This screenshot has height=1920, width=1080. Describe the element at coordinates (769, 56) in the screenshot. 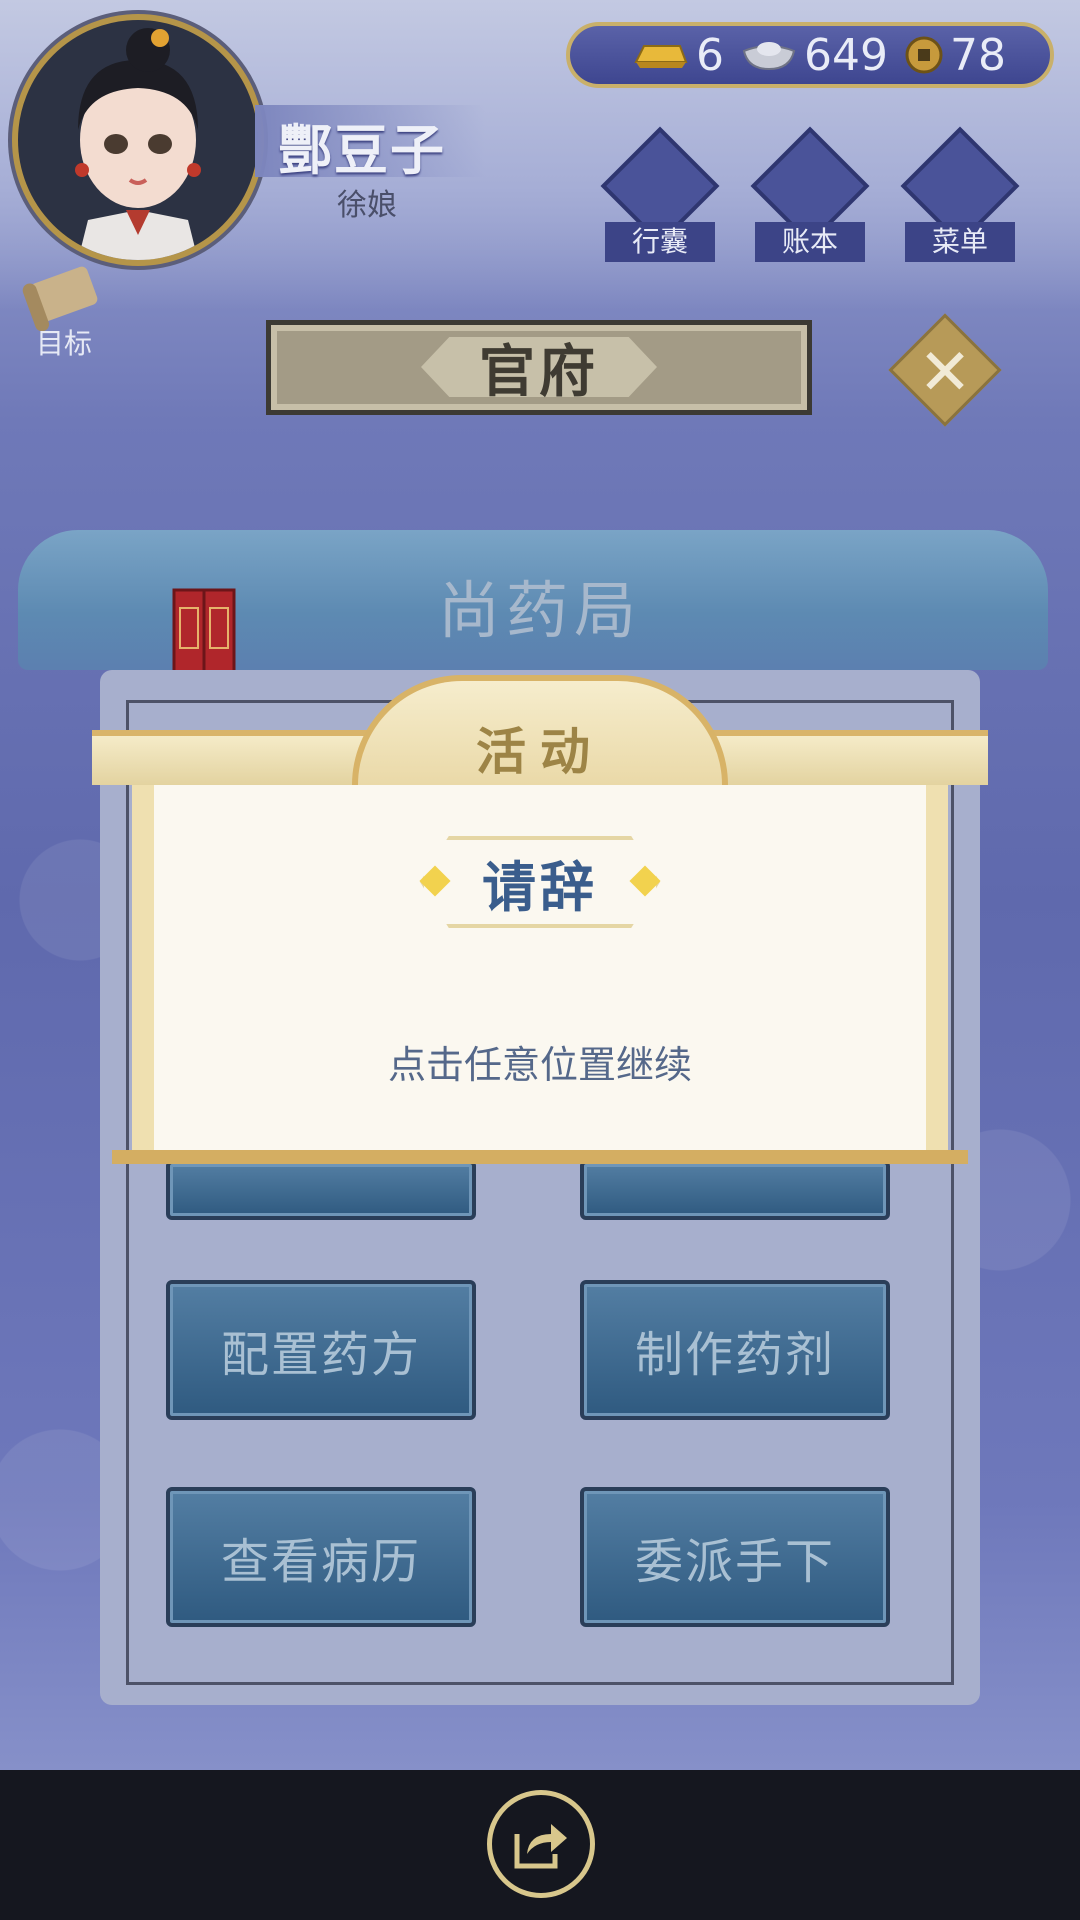

I see `silver-ingot-icon` at that location.